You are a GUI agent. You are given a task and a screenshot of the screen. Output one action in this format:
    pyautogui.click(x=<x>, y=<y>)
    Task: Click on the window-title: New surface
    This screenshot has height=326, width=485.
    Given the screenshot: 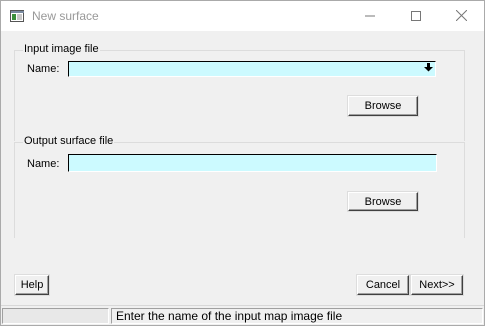 What is the action you would take?
    pyautogui.click(x=65, y=16)
    